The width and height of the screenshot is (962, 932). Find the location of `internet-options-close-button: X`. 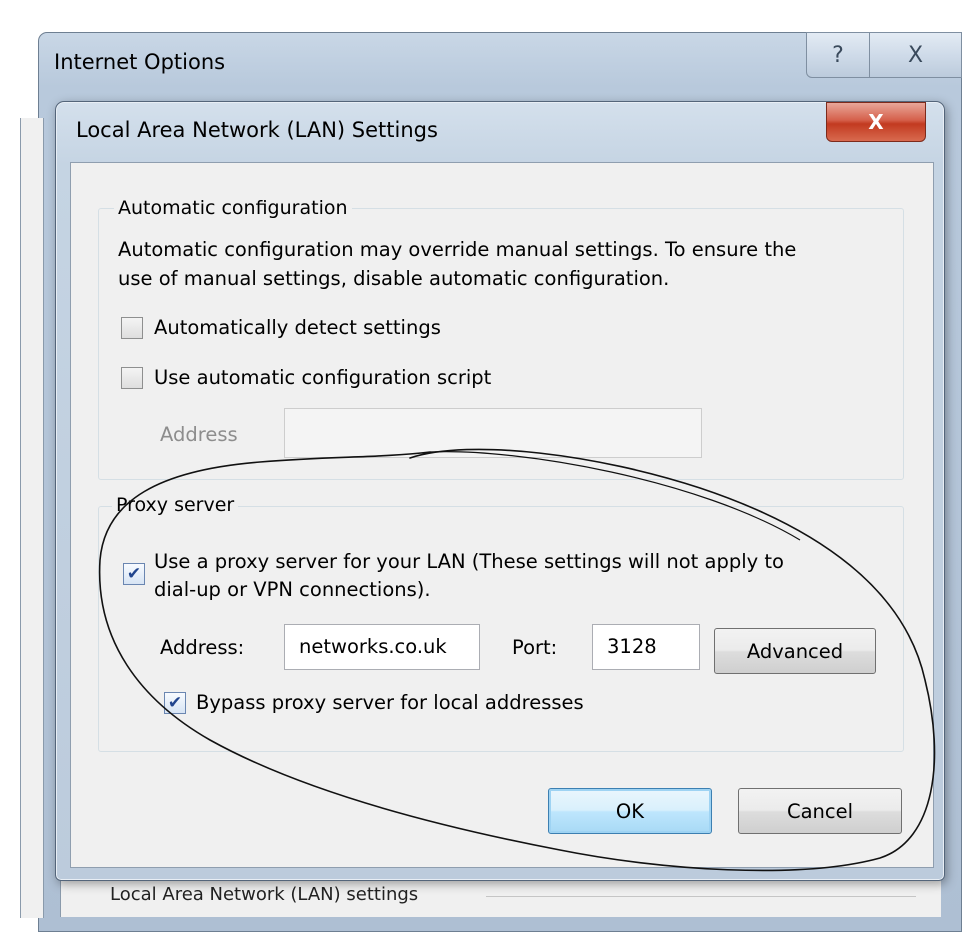

internet-options-close-button: X is located at coordinates (916, 55).